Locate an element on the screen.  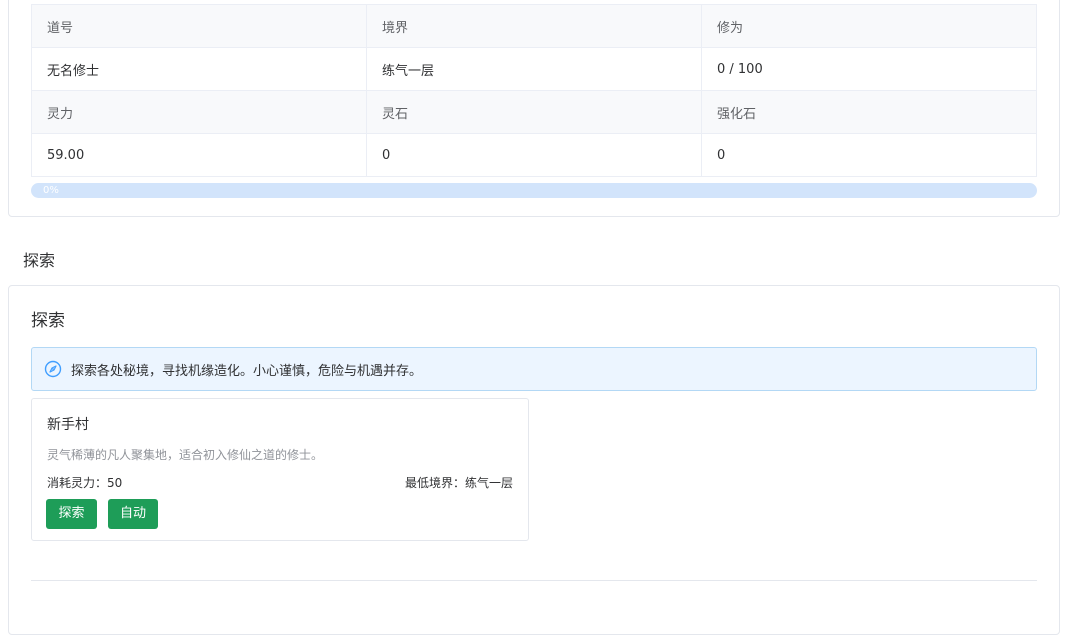
label-realm: 境界 is located at coordinates (534, 26).